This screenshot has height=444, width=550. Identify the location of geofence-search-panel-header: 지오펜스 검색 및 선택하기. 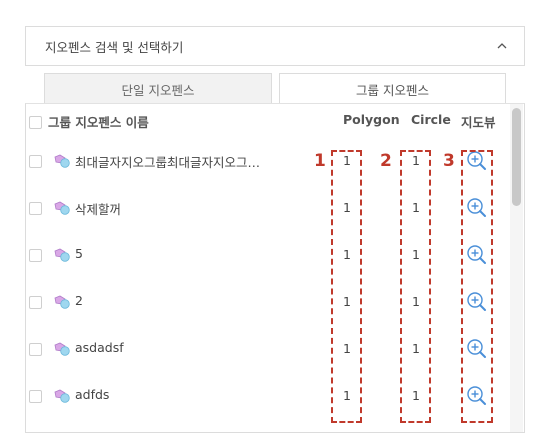
(275, 46).